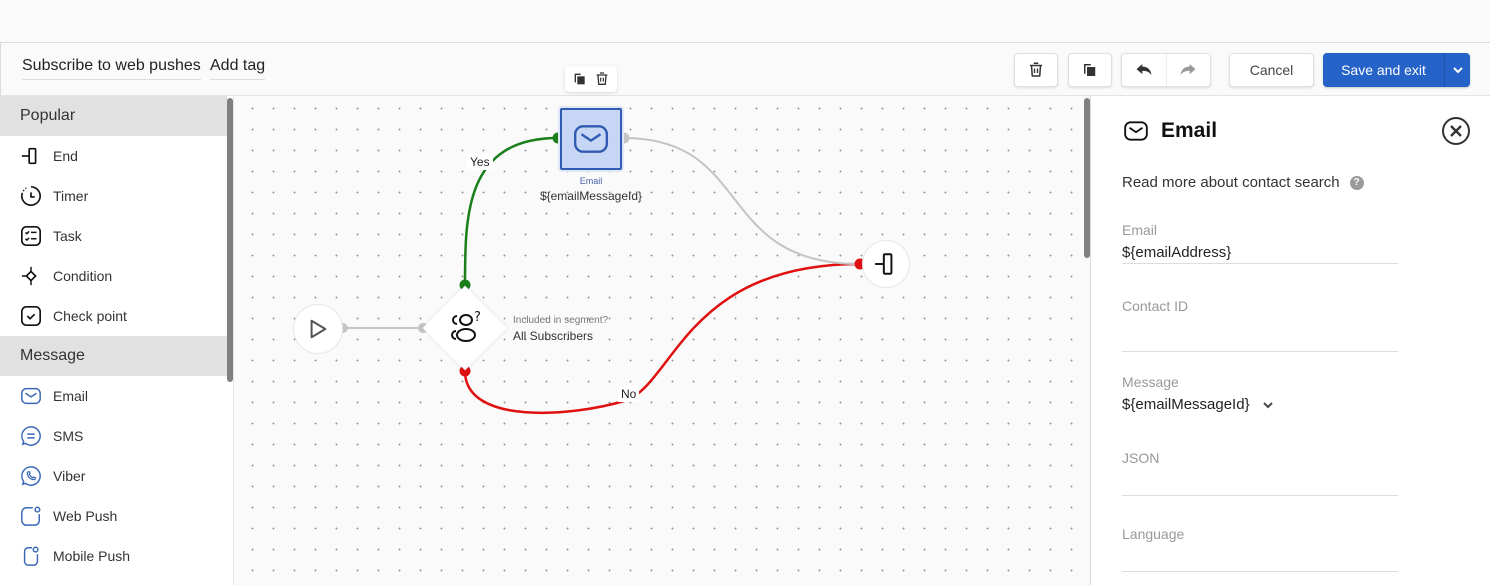  I want to click on play-icon, so click(318, 329).